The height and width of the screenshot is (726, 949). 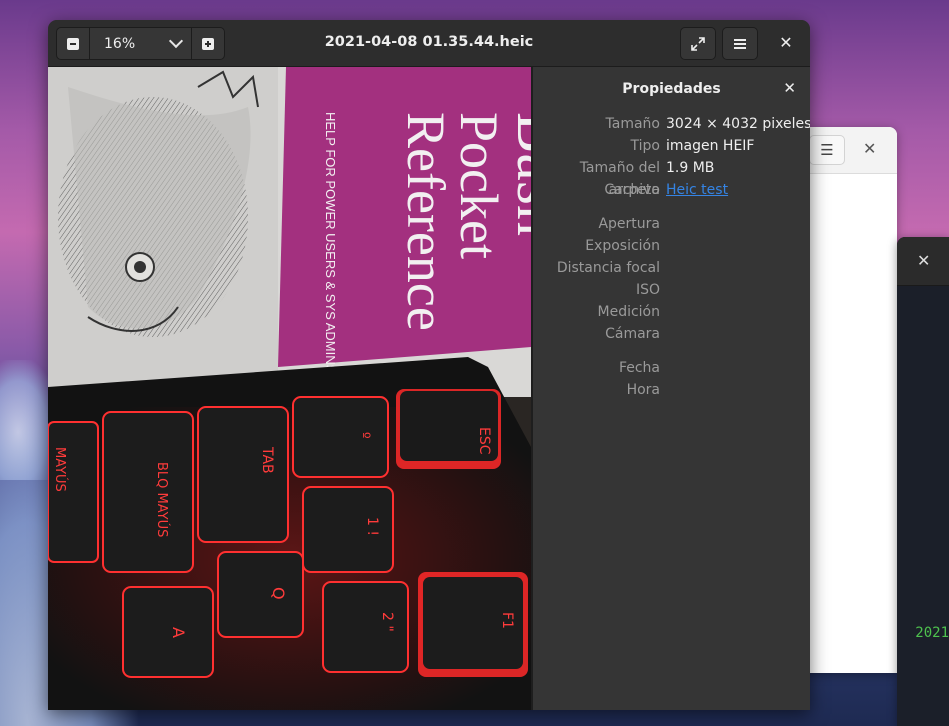 I want to click on property-aperture: Apertura, so click(x=671, y=224).